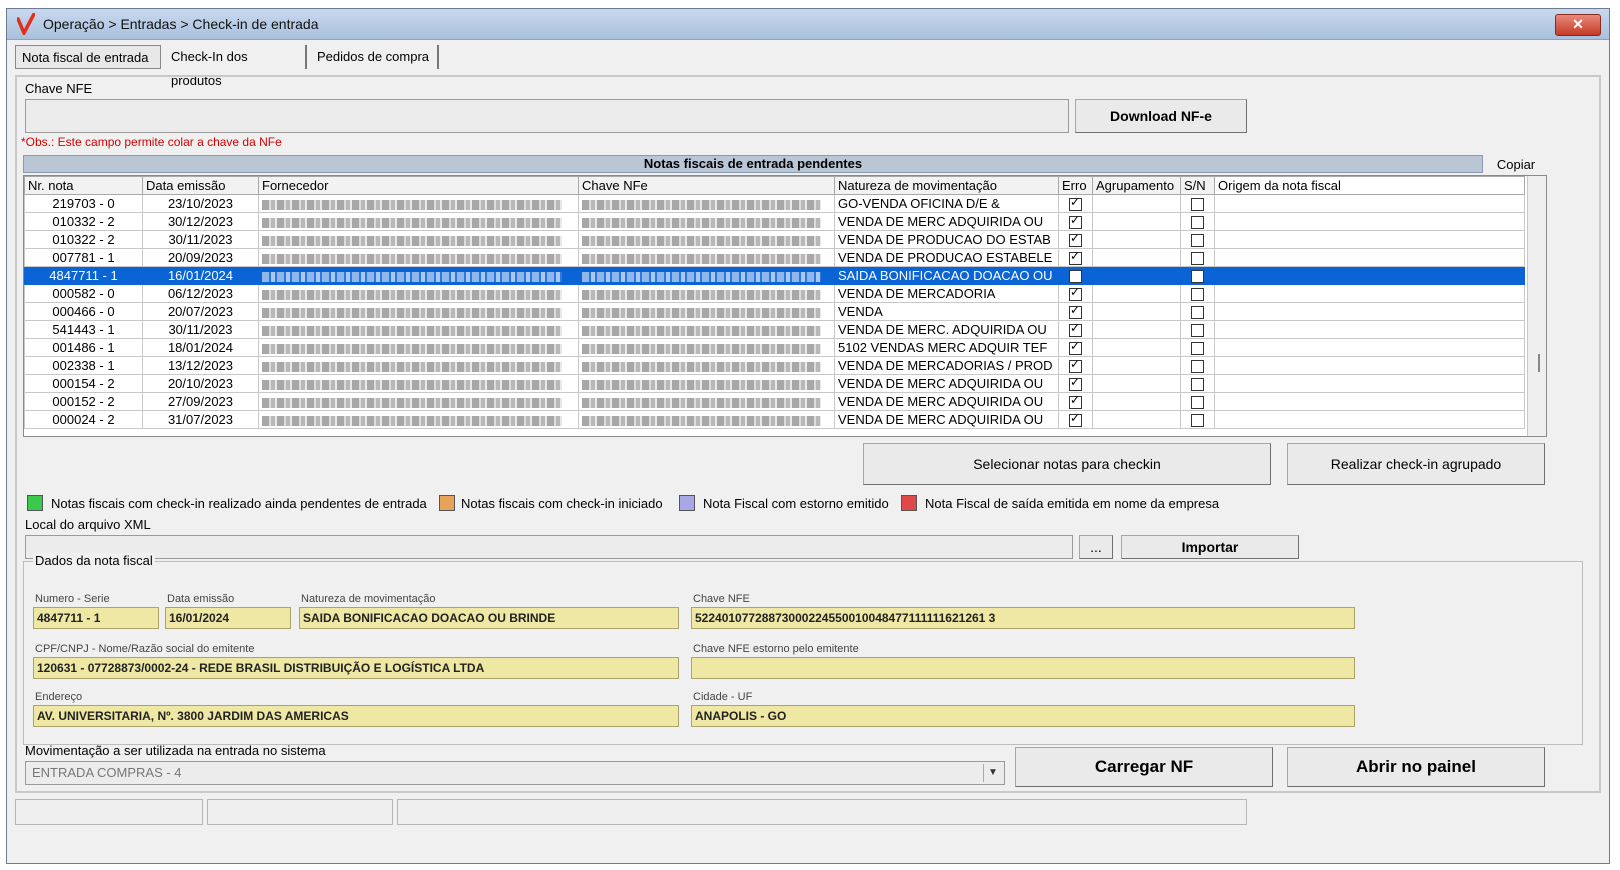 The width and height of the screenshot is (1620, 870). What do you see at coordinates (200, 203) in the screenshot?
I see `cell-data-emissao: 23/10/2023` at bounding box center [200, 203].